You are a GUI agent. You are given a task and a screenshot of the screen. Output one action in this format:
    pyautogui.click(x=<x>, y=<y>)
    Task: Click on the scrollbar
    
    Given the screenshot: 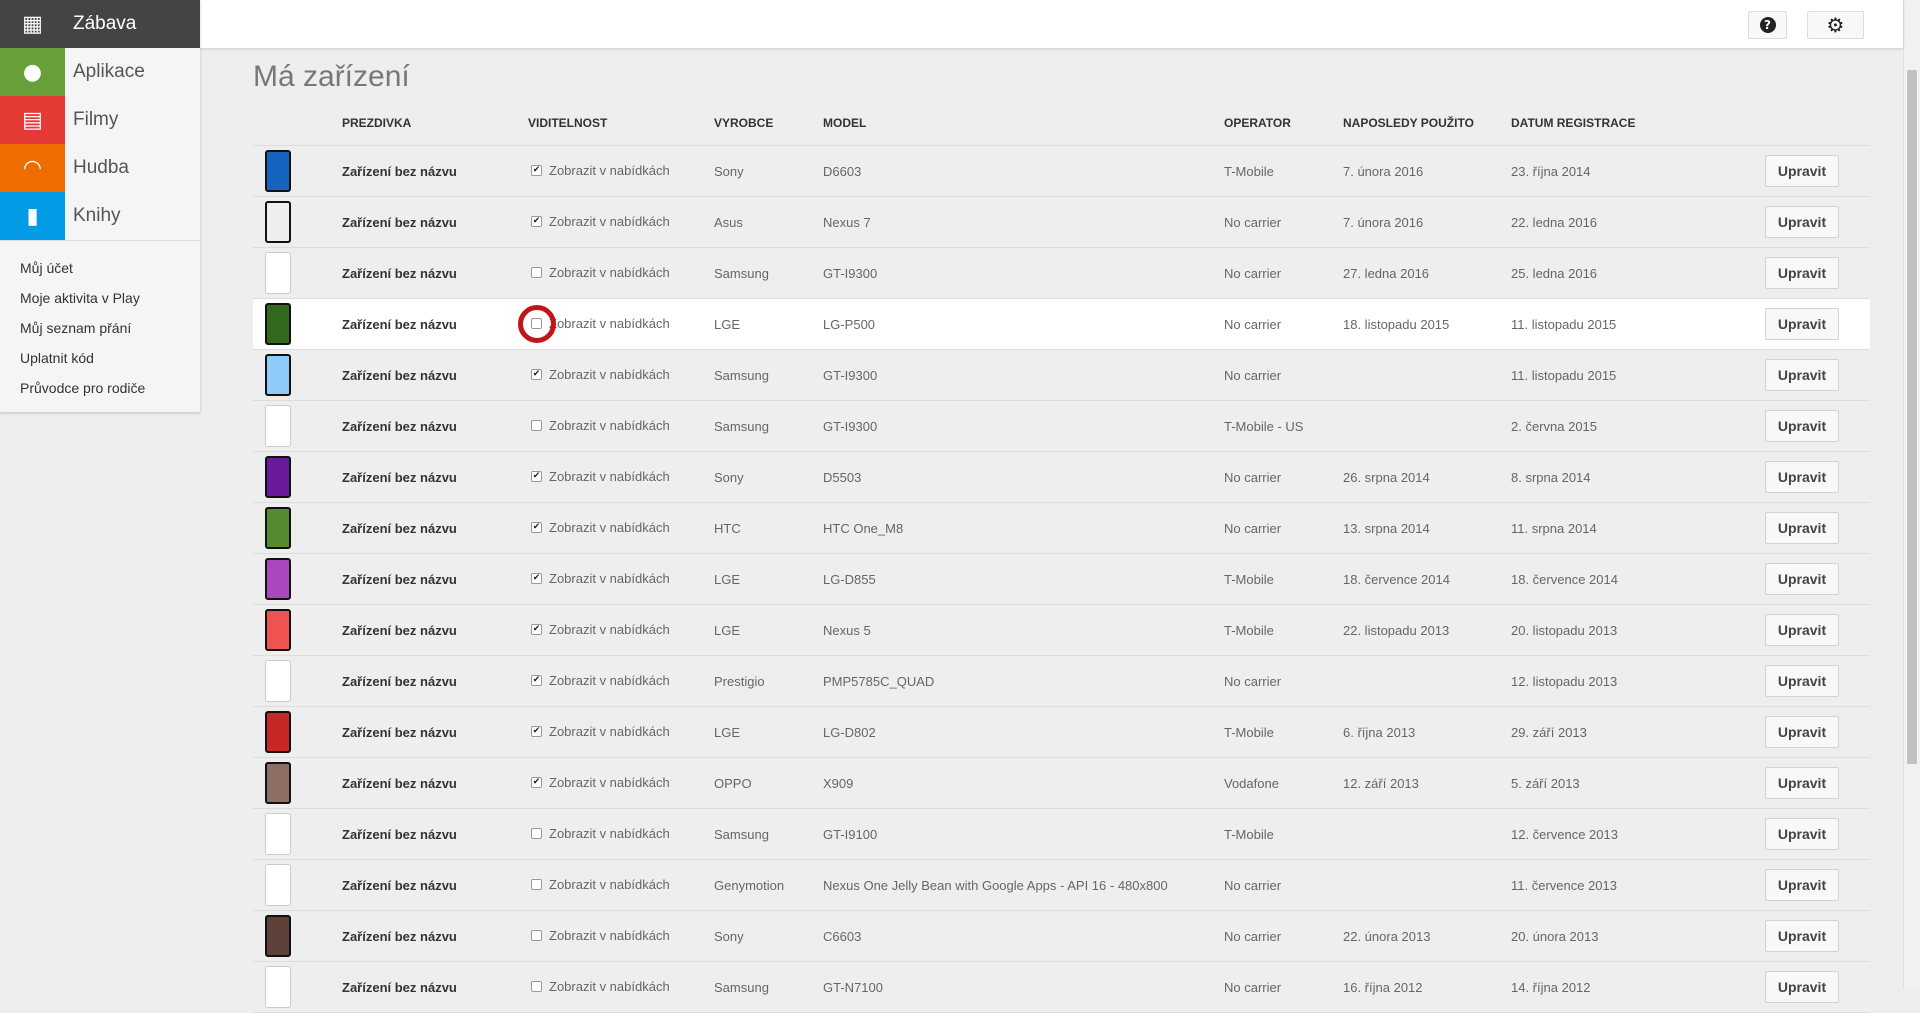 What is the action you would take?
    pyautogui.click(x=1911, y=494)
    